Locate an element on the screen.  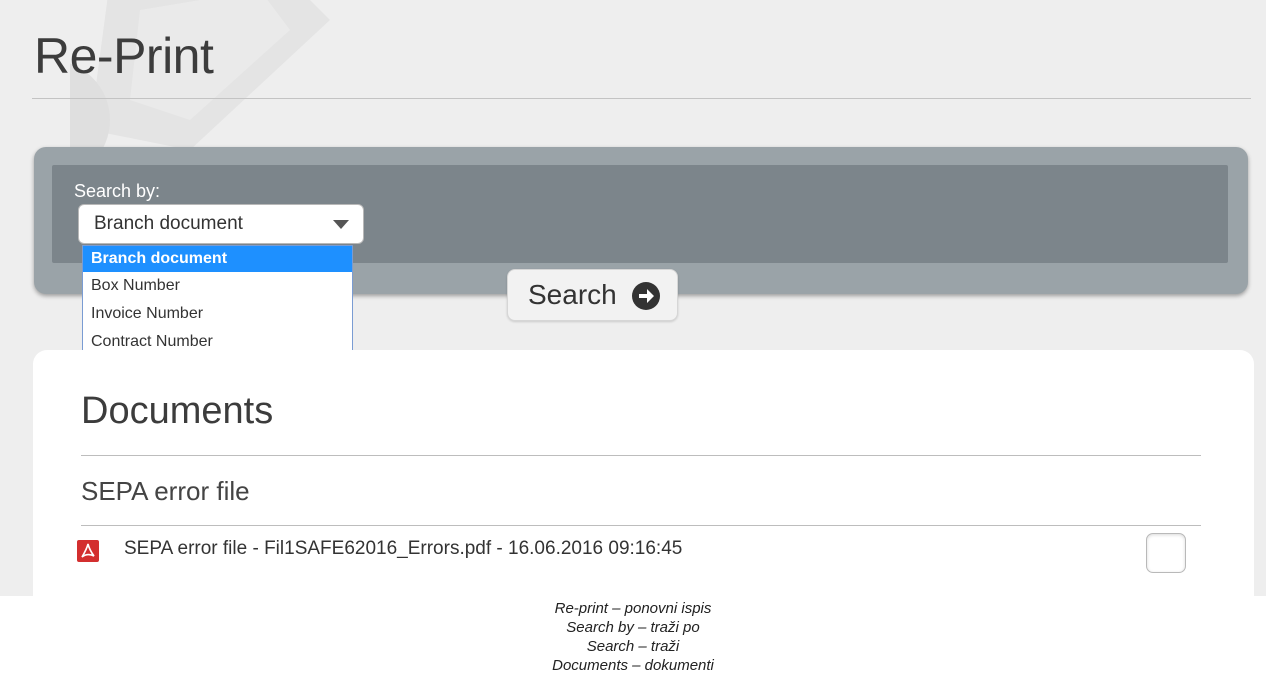
search-by-select: Branch document is located at coordinates (221, 224).